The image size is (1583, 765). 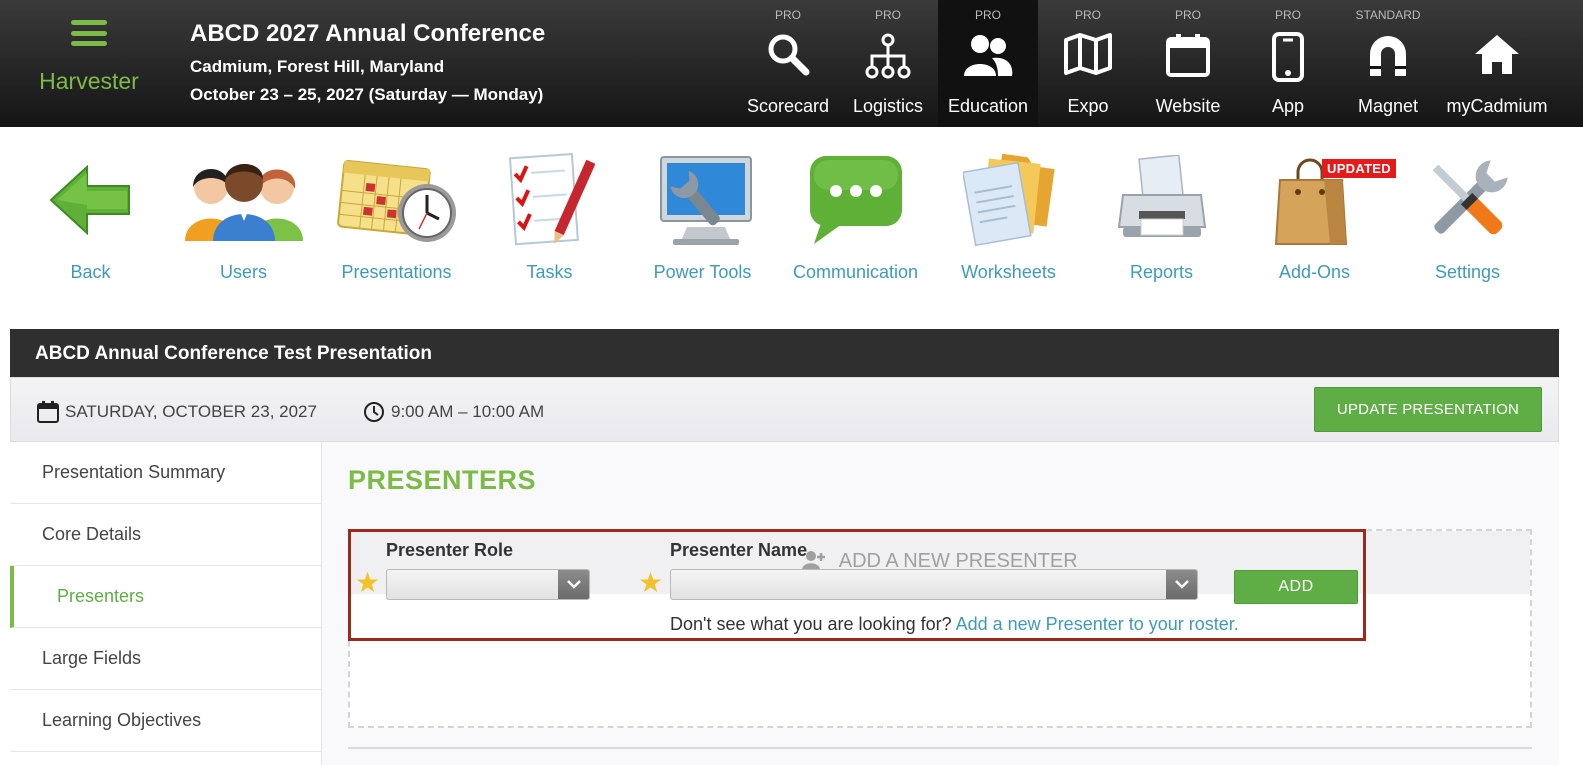 I want to click on clock-icon, so click(x=374, y=412).